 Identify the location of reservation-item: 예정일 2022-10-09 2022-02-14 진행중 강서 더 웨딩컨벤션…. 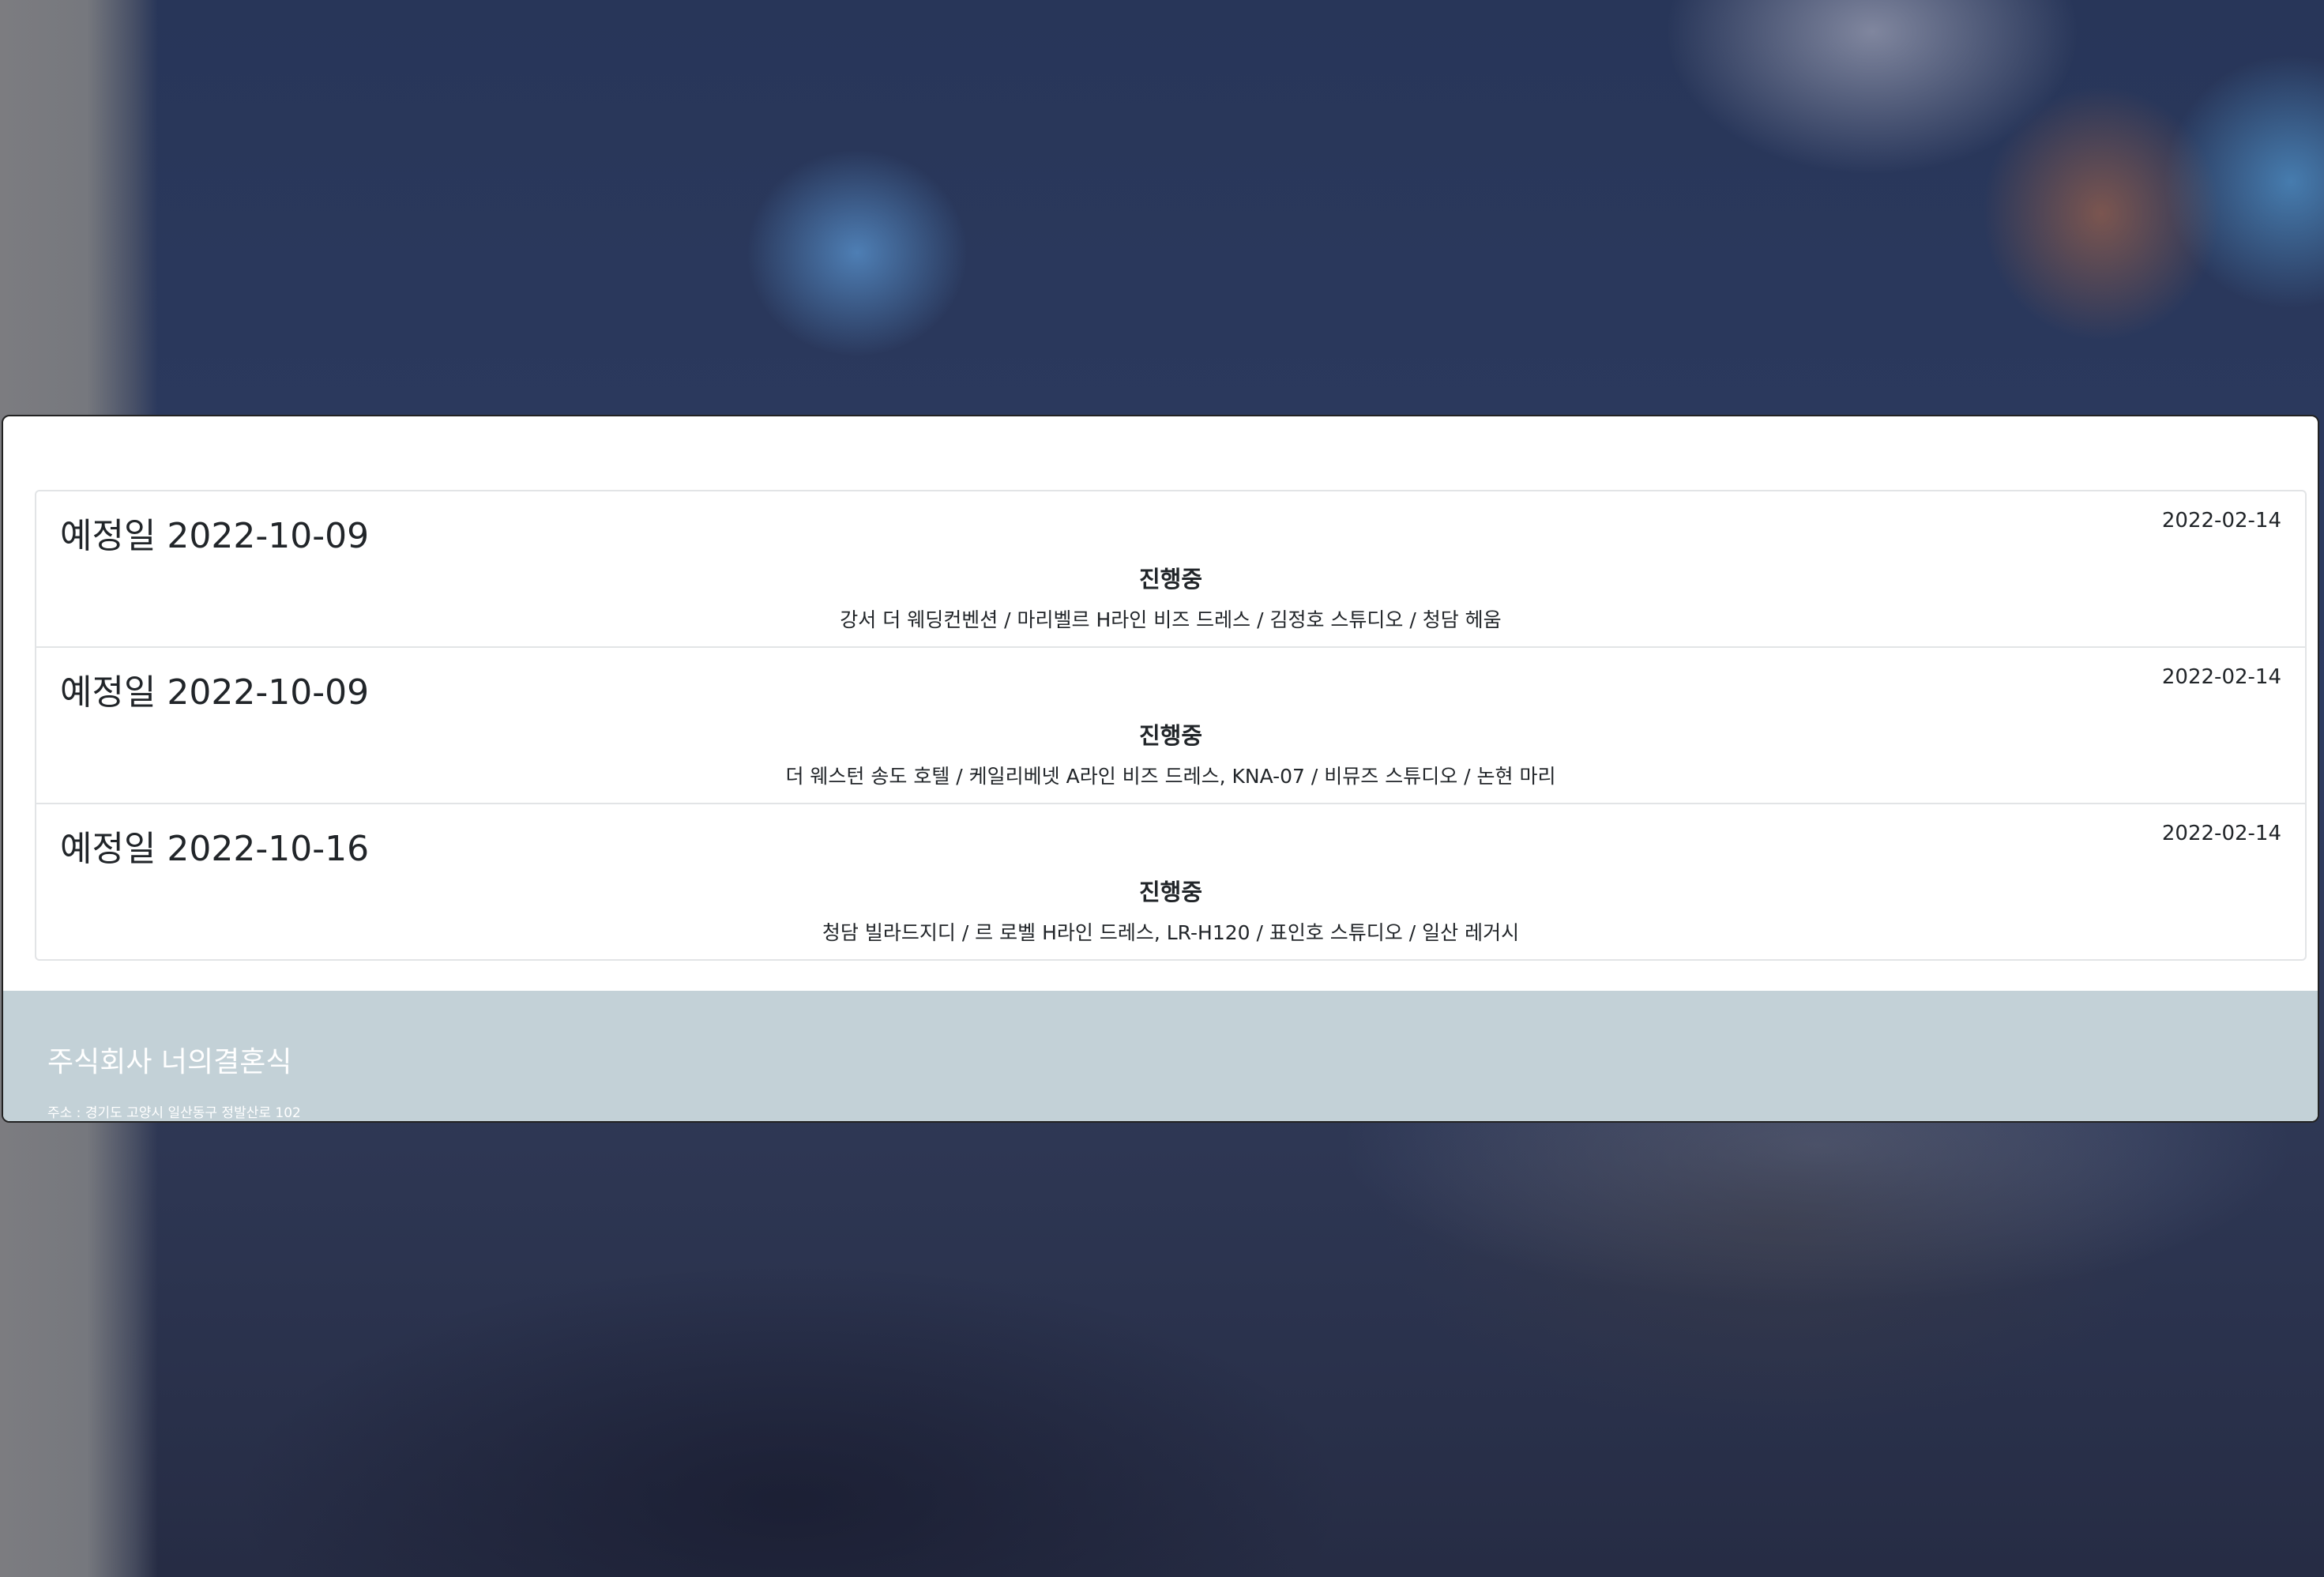
(1170, 569).